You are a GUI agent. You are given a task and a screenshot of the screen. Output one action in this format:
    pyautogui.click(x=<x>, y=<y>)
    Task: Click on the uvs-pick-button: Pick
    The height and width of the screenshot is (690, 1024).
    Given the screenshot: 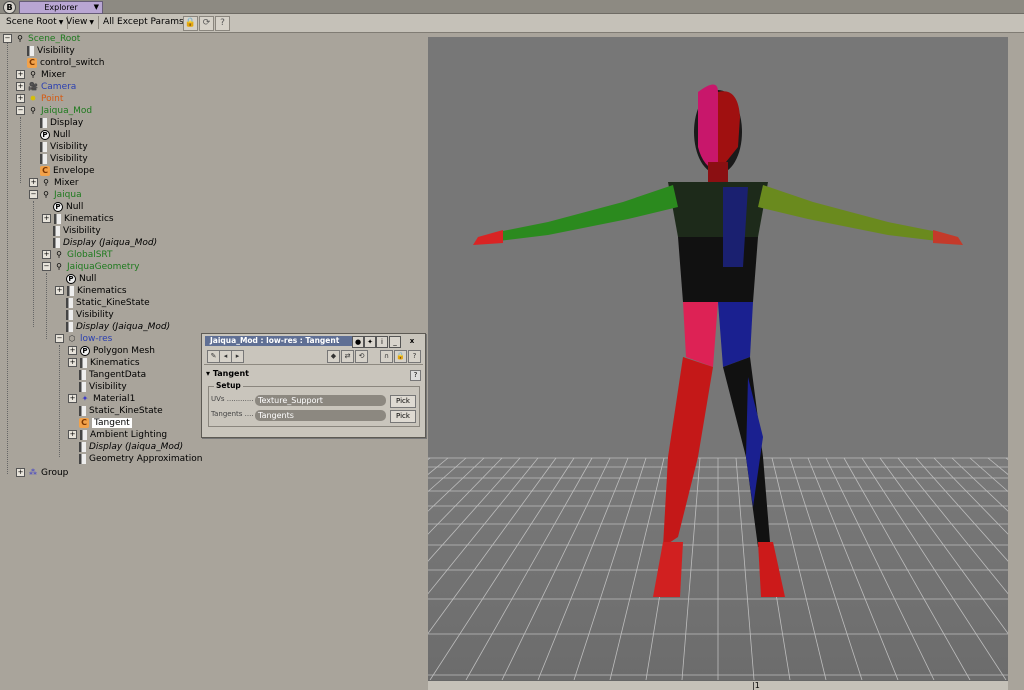 What is the action you would take?
    pyautogui.click(x=403, y=401)
    